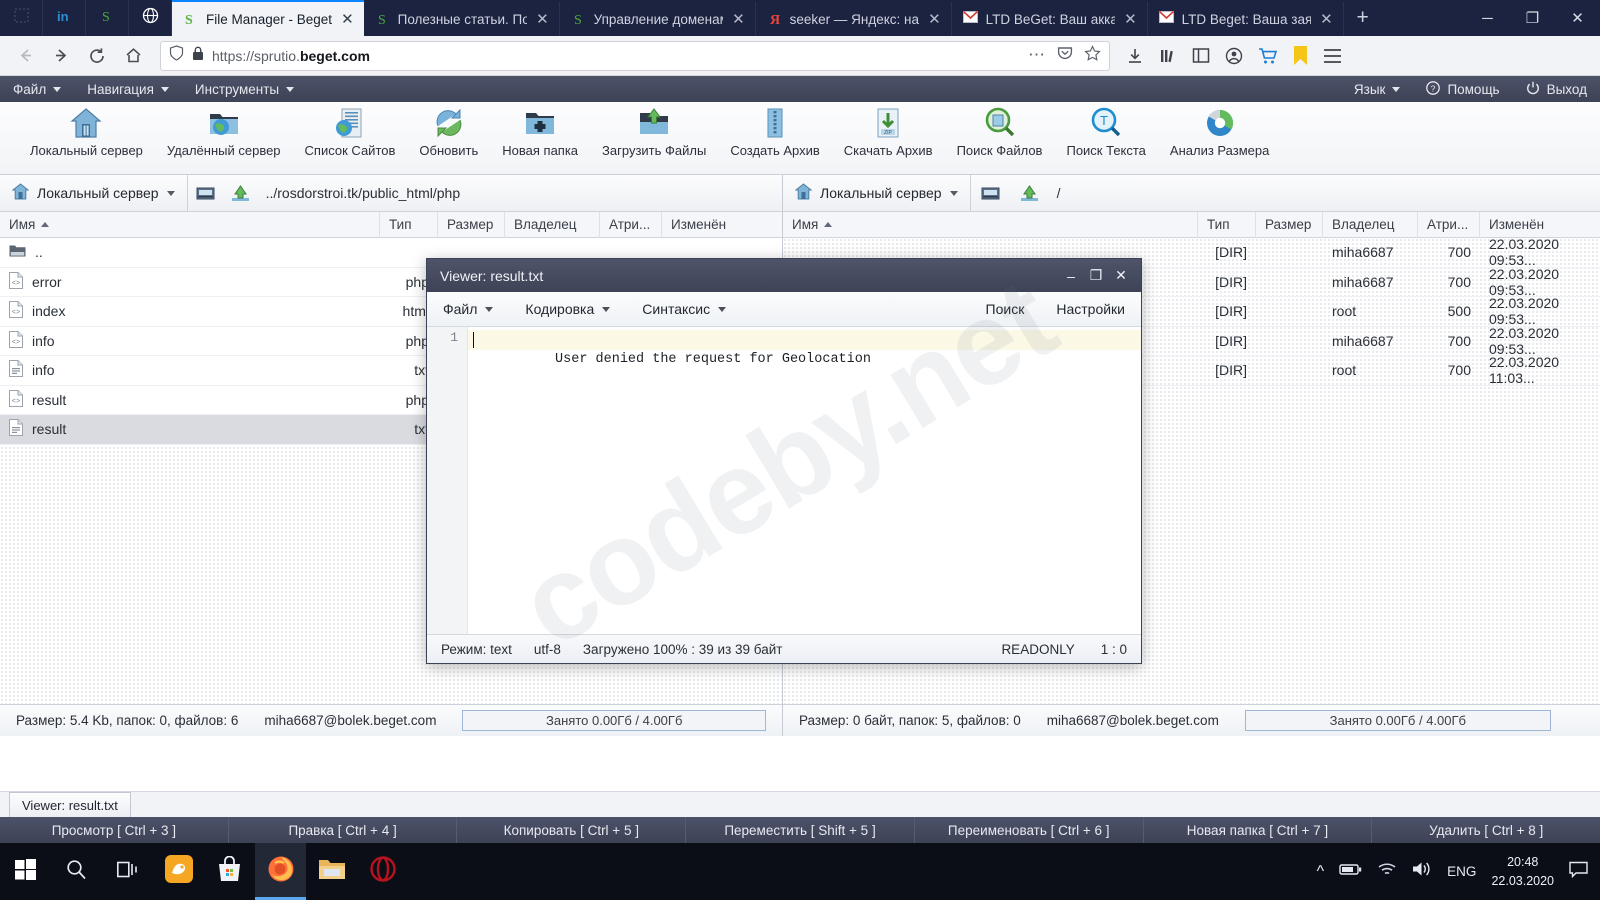 The width and height of the screenshot is (1600, 900). What do you see at coordinates (1350, 871) in the screenshot?
I see `battery-icon` at bounding box center [1350, 871].